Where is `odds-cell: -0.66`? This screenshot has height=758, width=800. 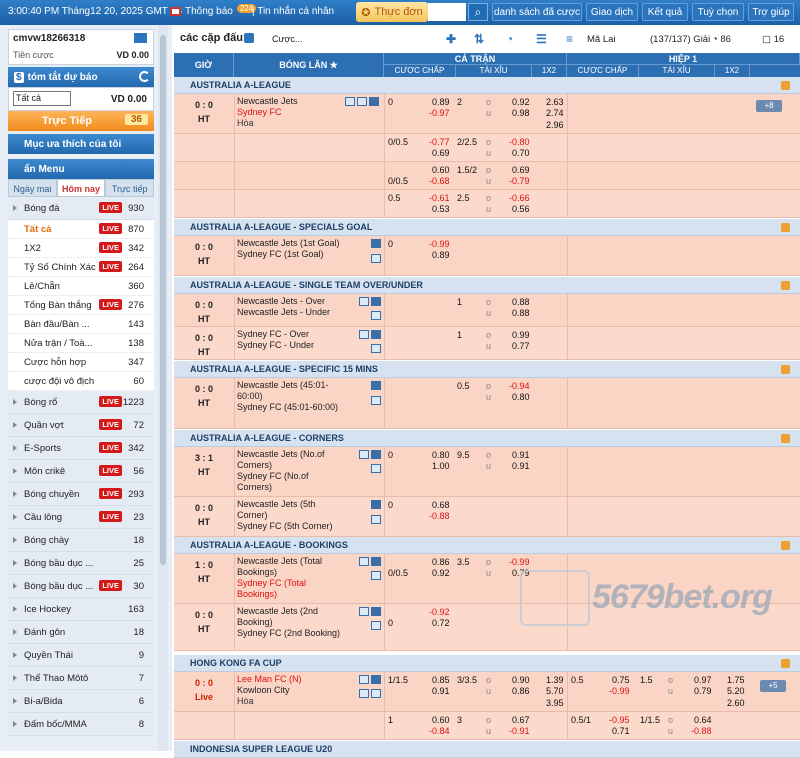
odds-cell: -0.66 is located at coordinates (519, 198).